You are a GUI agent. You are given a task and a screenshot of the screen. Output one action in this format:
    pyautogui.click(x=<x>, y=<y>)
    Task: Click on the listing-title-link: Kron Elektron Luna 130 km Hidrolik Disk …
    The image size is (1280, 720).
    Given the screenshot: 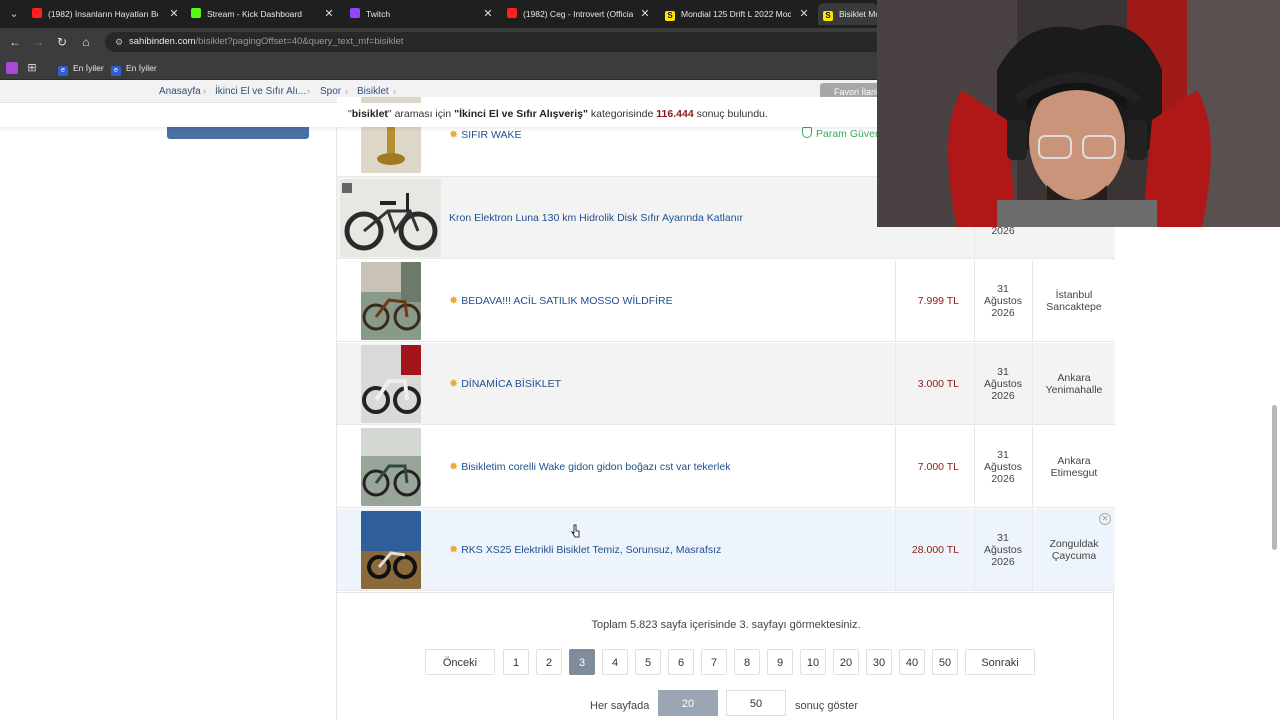 What is the action you would take?
    pyautogui.click(x=596, y=218)
    